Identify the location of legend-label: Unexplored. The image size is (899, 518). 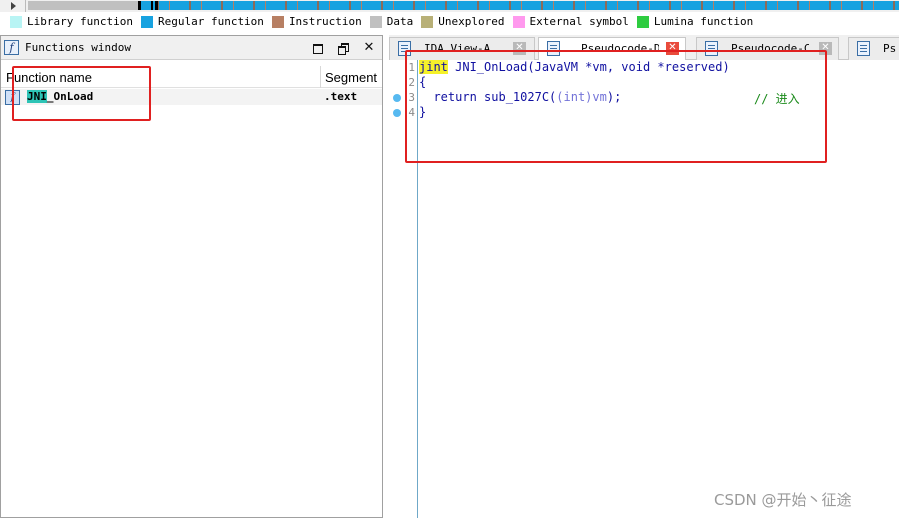
(471, 21).